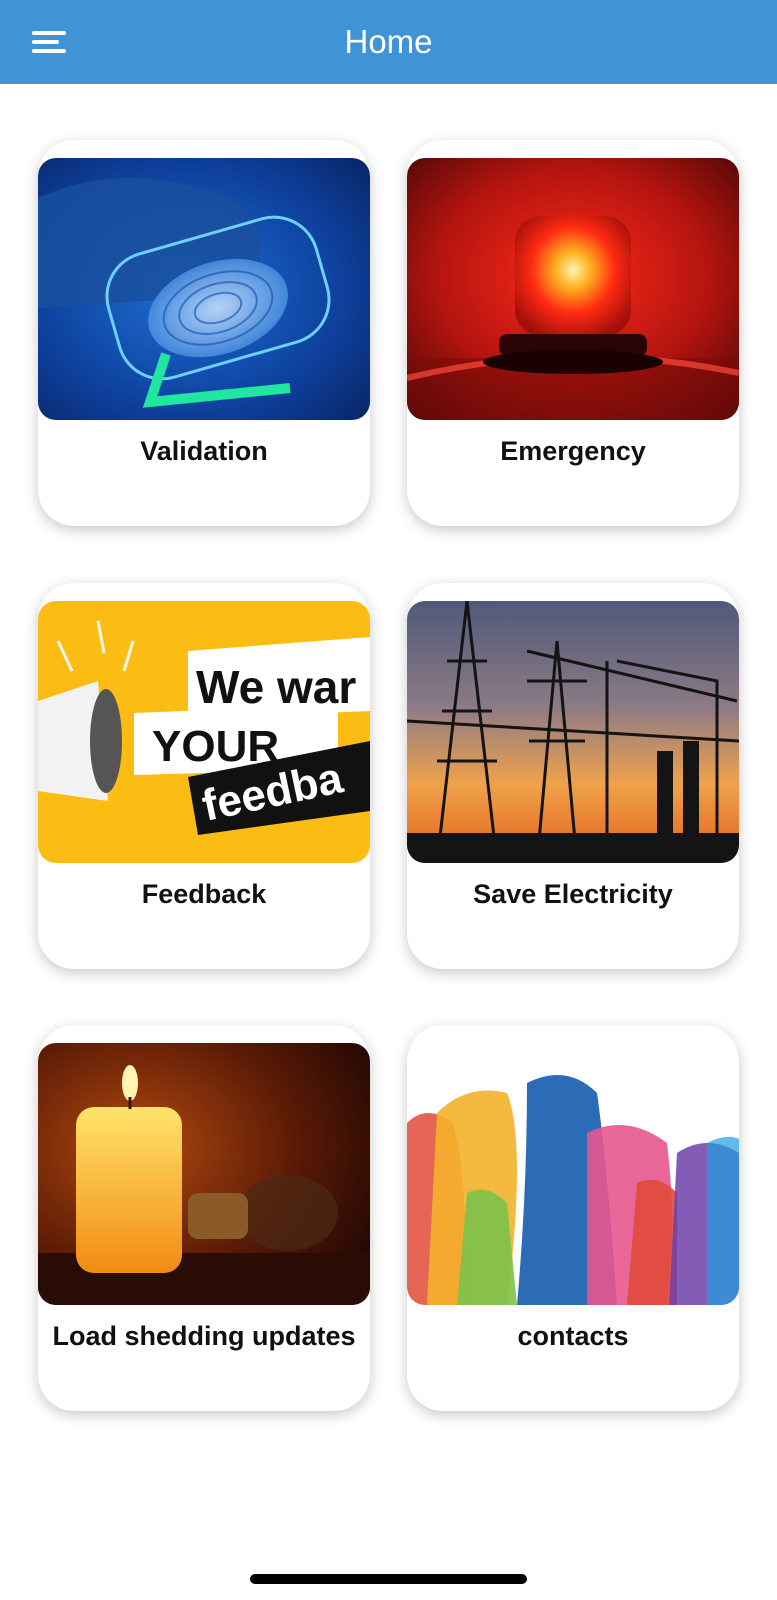  I want to click on banner-text-line-1: We war, so click(276, 687).